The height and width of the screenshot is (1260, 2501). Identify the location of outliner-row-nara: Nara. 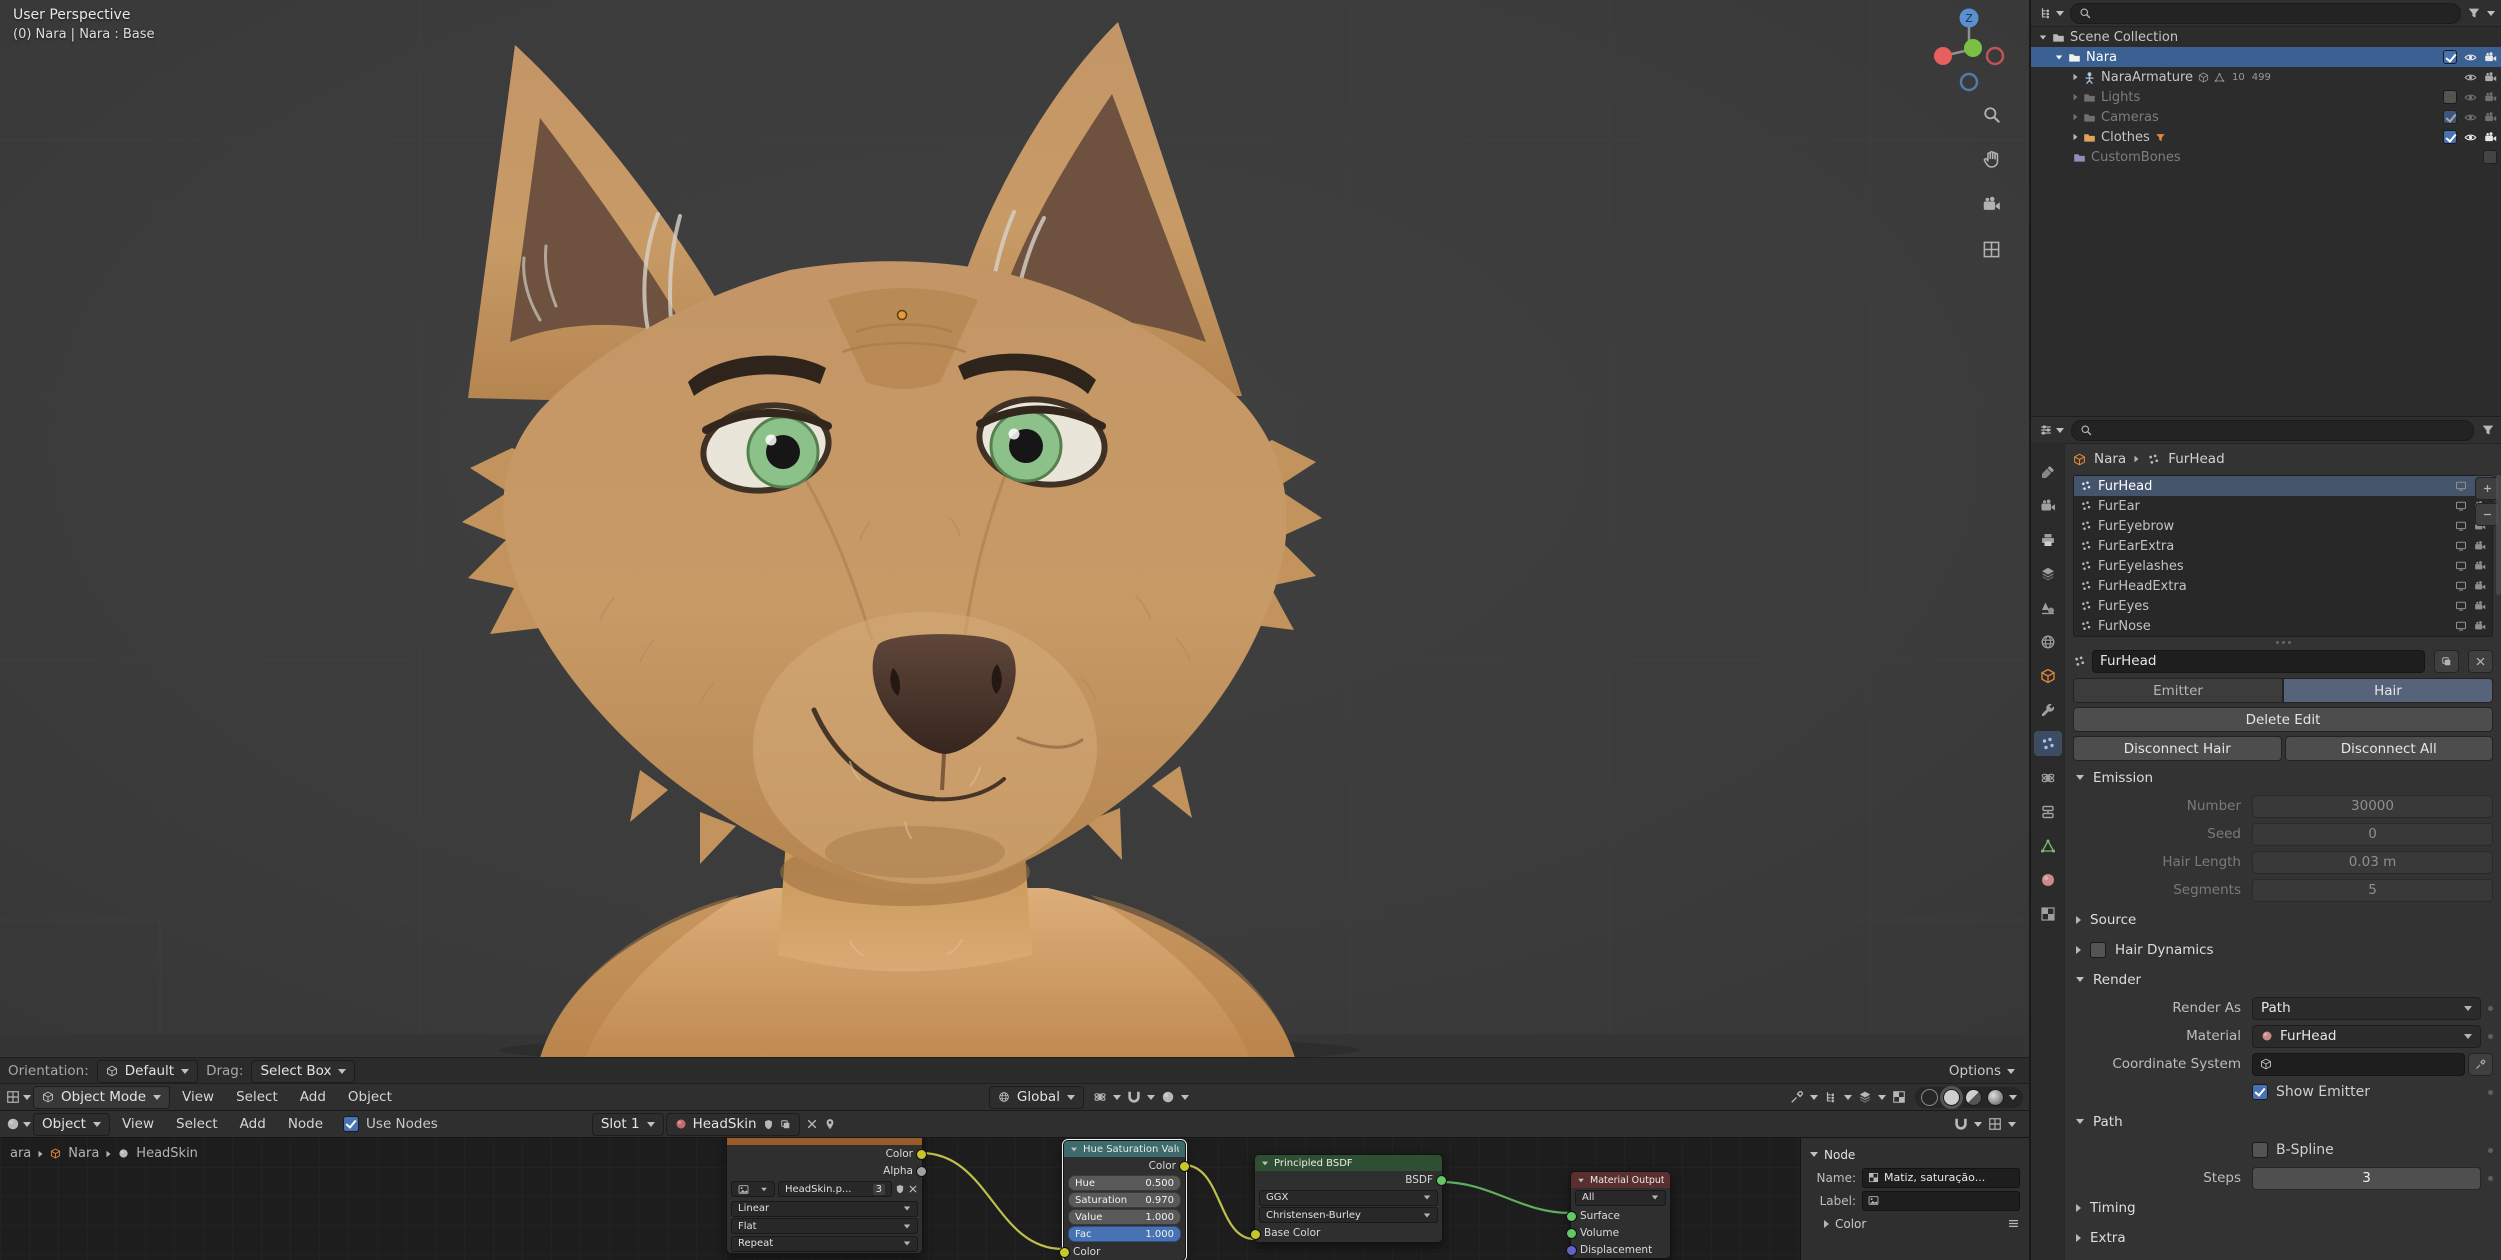
(2266, 57).